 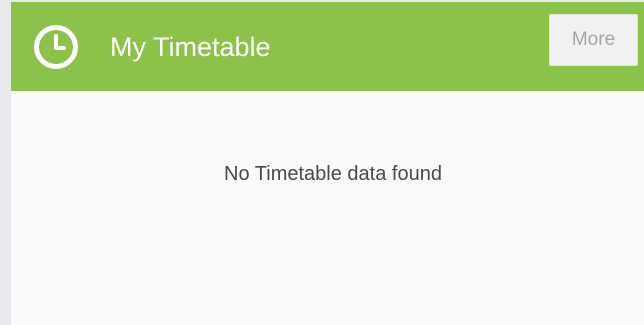 I want to click on widget-title: My Timetable, so click(x=190, y=47).